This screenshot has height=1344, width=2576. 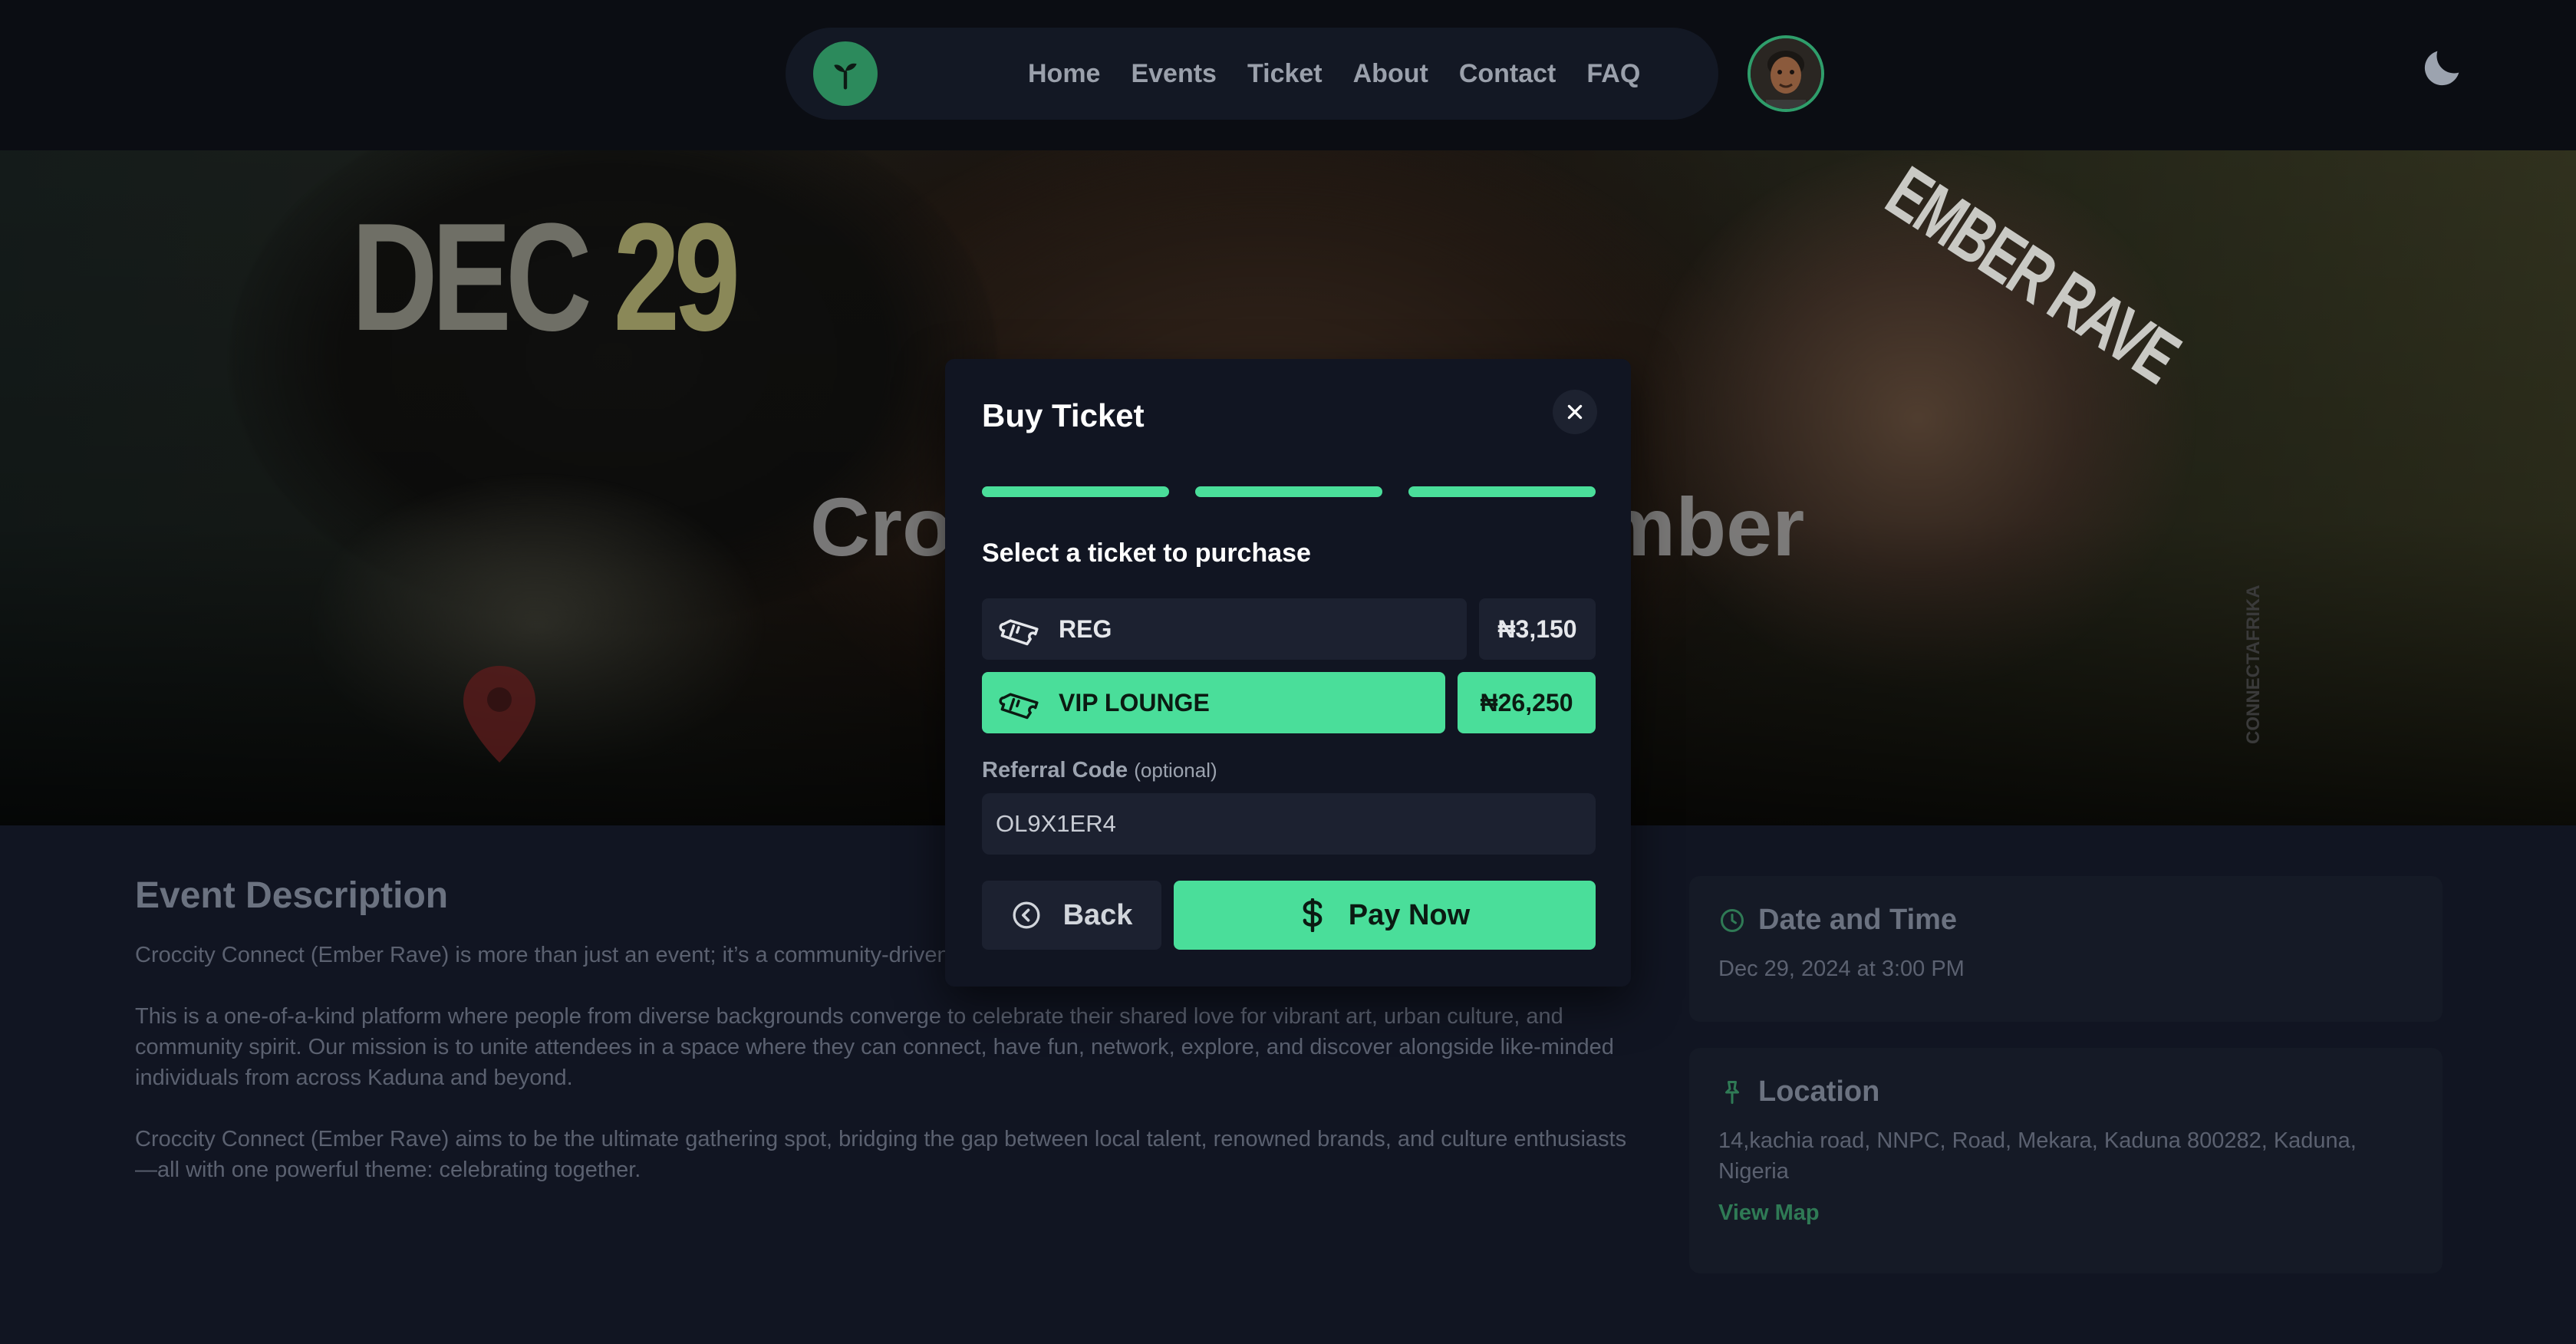 I want to click on hero-date-day: 29, so click(x=677, y=277).